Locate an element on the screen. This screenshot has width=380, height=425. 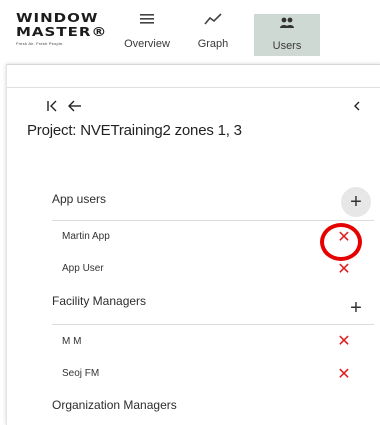
list-item-app-user-1: Martin App is located at coordinates (86, 236).